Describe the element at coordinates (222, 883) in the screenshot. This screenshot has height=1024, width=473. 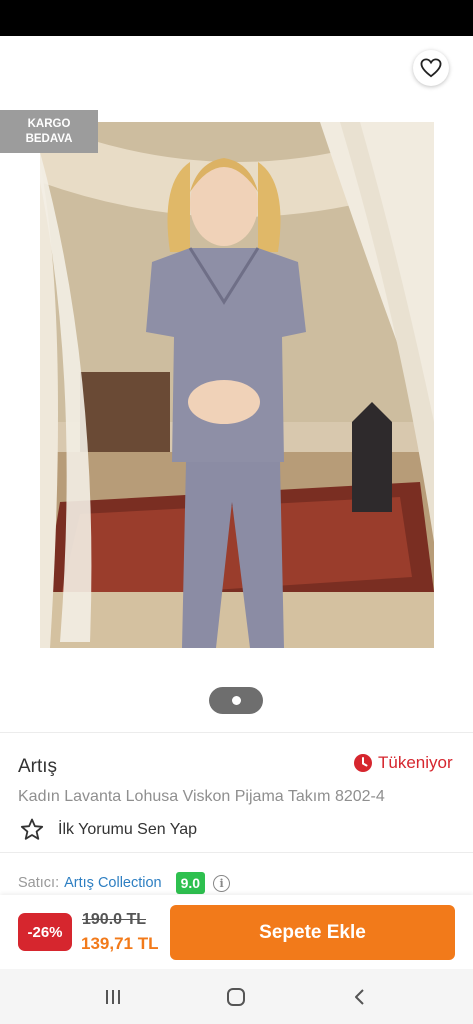
I see `info-icon: i` at that location.